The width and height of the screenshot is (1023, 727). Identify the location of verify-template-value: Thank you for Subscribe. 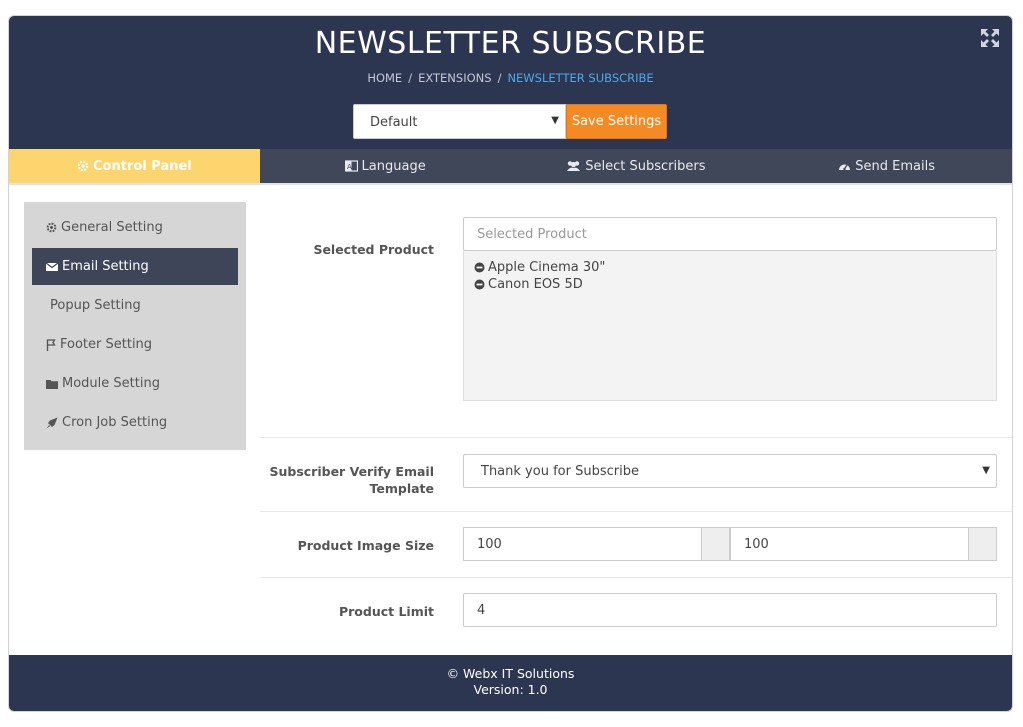
(560, 471).